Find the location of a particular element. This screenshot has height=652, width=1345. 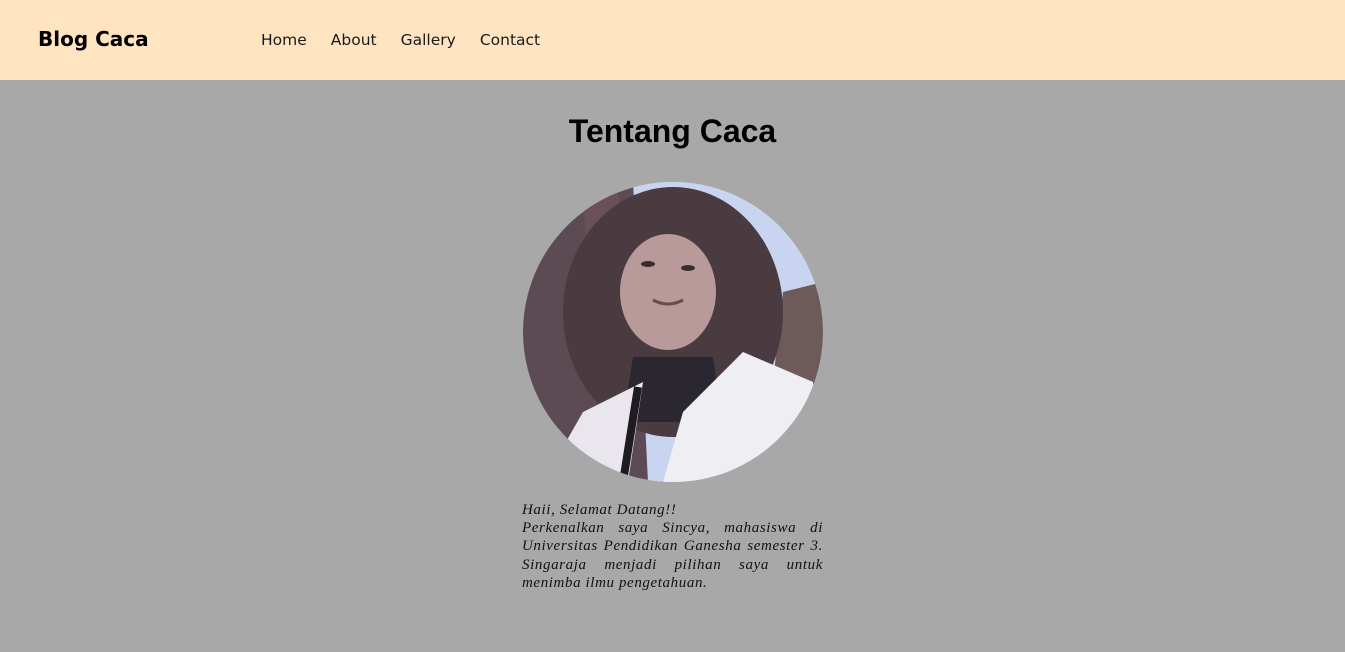

profile-photo is located at coordinates (673, 332).